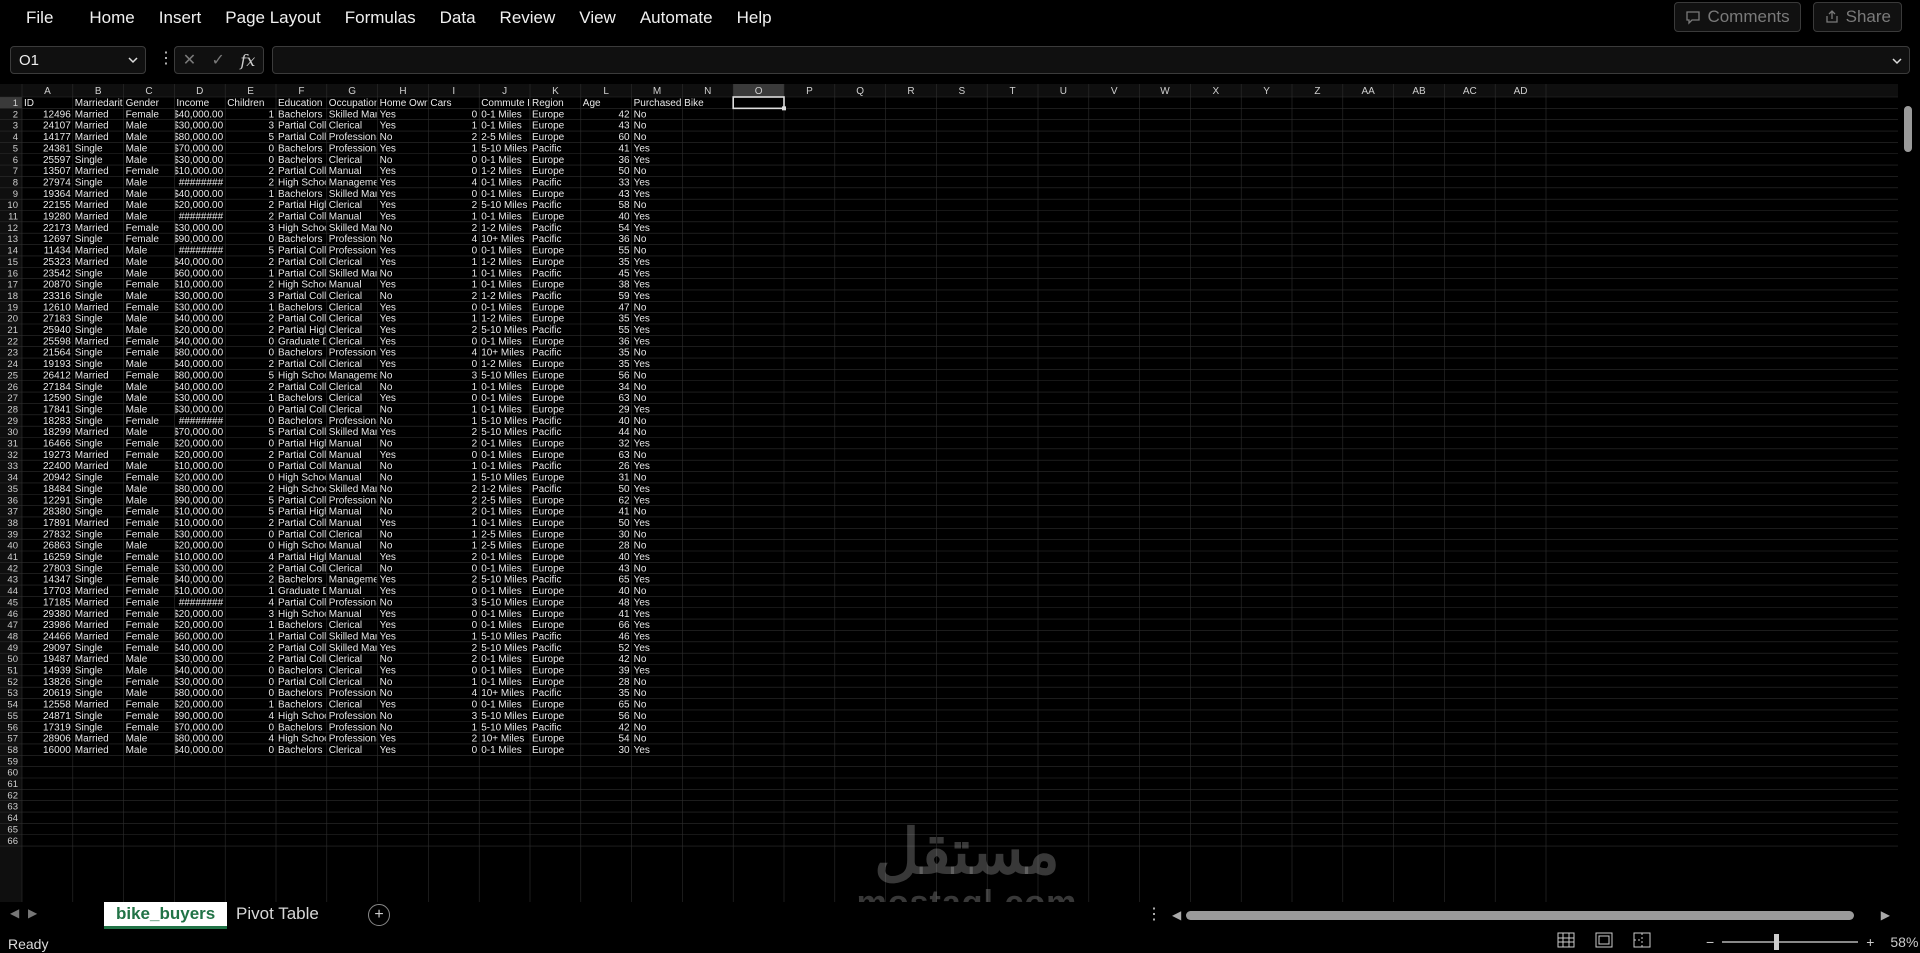 The width and height of the screenshot is (1920, 953). What do you see at coordinates (1566, 940) in the screenshot?
I see `normal-view-icon` at bounding box center [1566, 940].